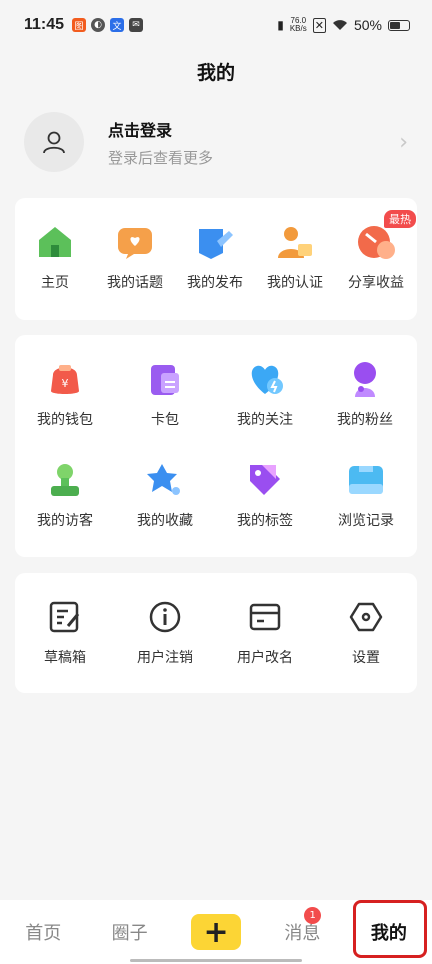 The image size is (432, 964). I want to click on feature-label: 我的关注, so click(265, 420).